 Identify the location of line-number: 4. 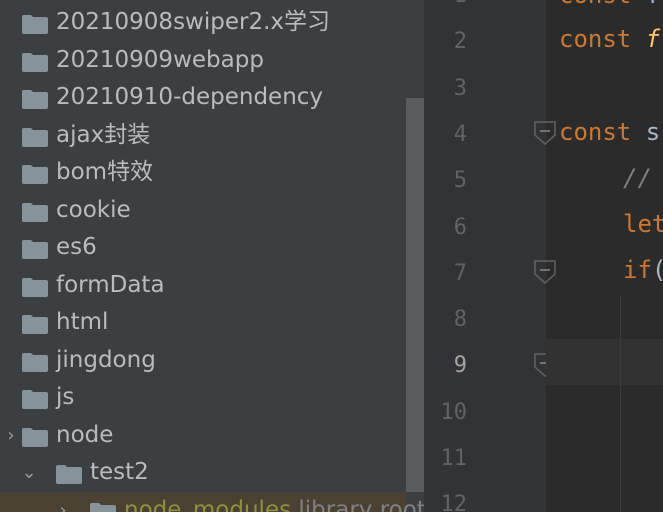
(460, 134).